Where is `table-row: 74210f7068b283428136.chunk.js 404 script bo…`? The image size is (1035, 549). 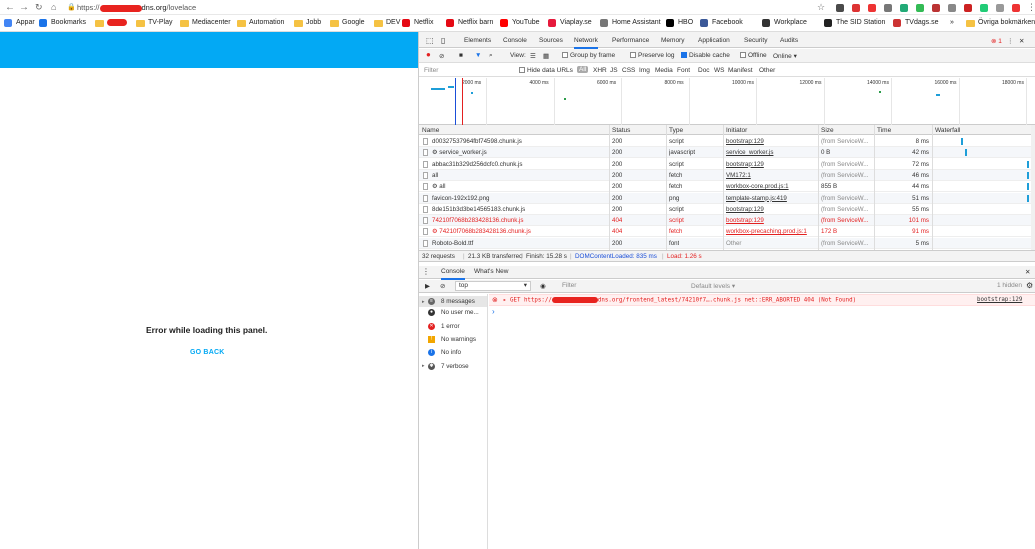 table-row: 74210f7068b283428136.chunk.js 404 script bo… is located at coordinates (727, 221).